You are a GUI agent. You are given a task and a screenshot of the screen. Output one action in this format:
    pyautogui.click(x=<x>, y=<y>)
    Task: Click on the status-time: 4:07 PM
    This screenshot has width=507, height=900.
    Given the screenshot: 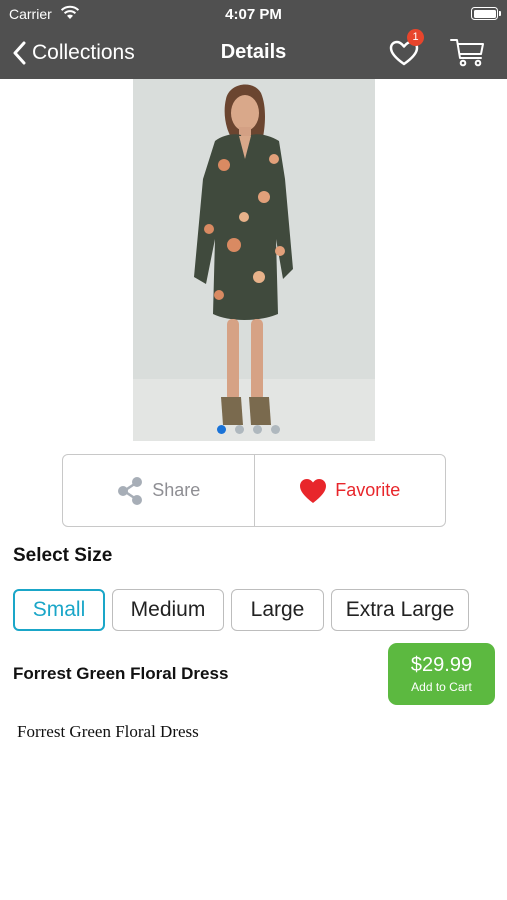 What is the action you would take?
    pyautogui.click(x=253, y=14)
    